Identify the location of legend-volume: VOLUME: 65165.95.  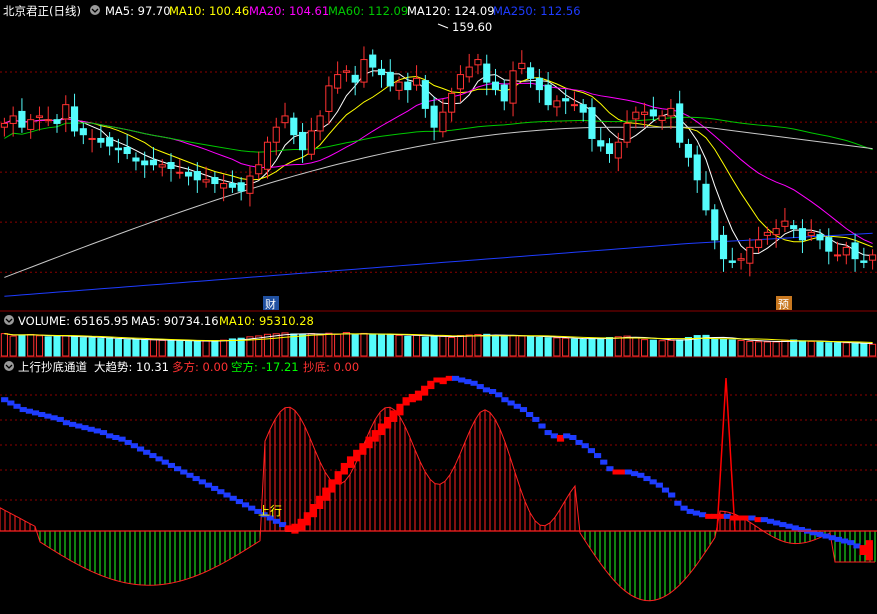
(73, 321).